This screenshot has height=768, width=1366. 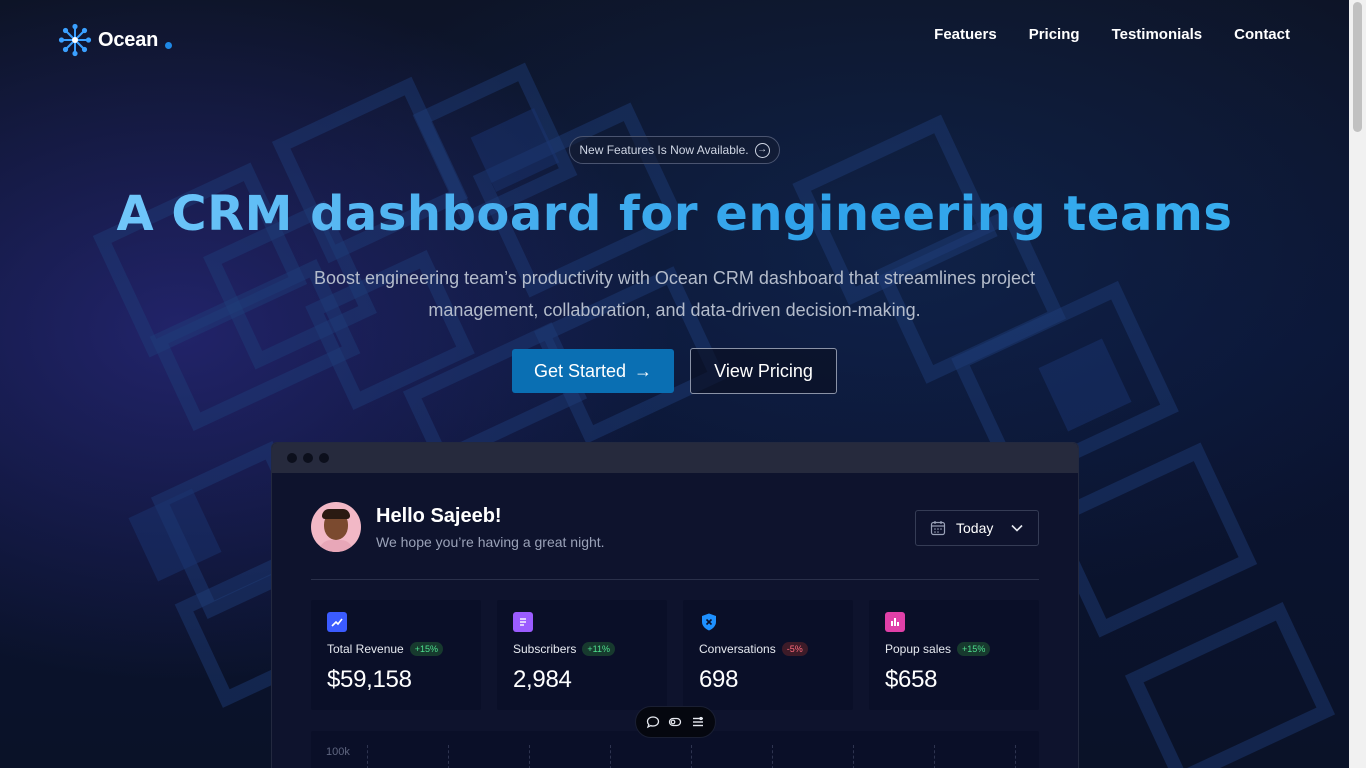 What do you see at coordinates (1357, 67) in the screenshot?
I see `scrollbar-thumb` at bounding box center [1357, 67].